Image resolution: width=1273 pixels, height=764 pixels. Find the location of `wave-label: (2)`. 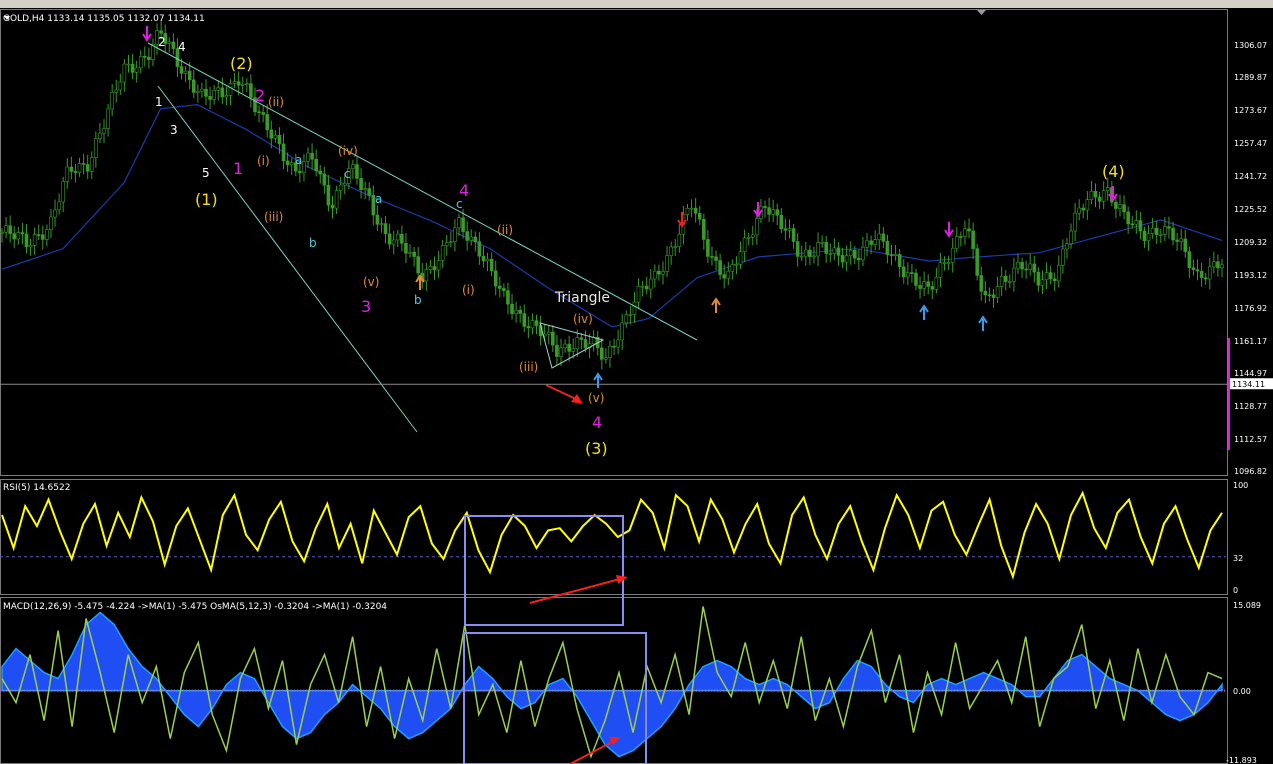

wave-label: (2) is located at coordinates (241, 63).